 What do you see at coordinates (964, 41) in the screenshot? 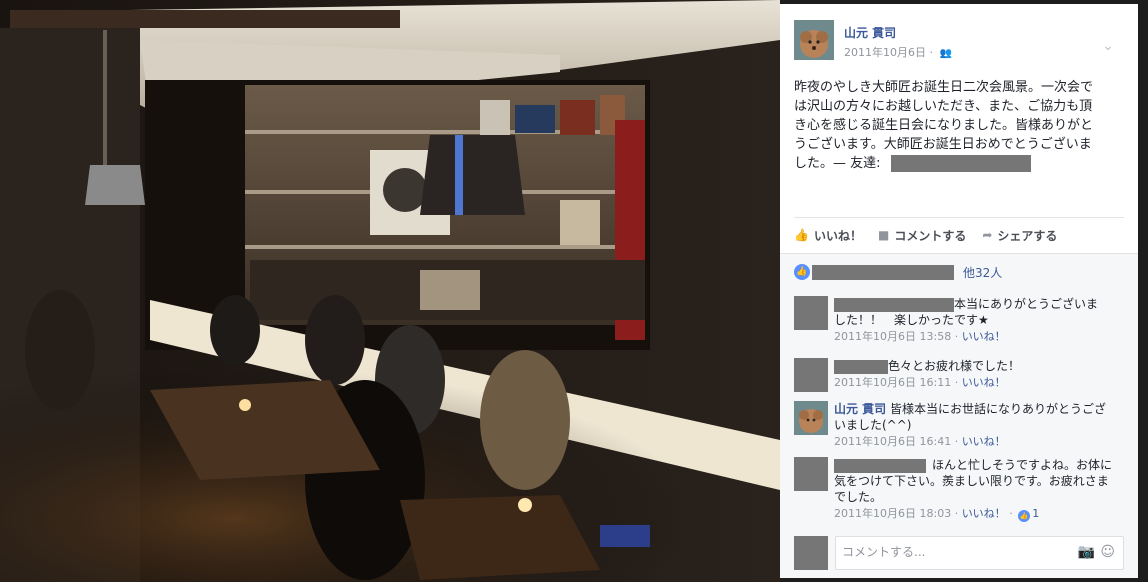
I see `post-header: 山元 貫司 2011年10月6日 · 👥 ⌄` at bounding box center [964, 41].